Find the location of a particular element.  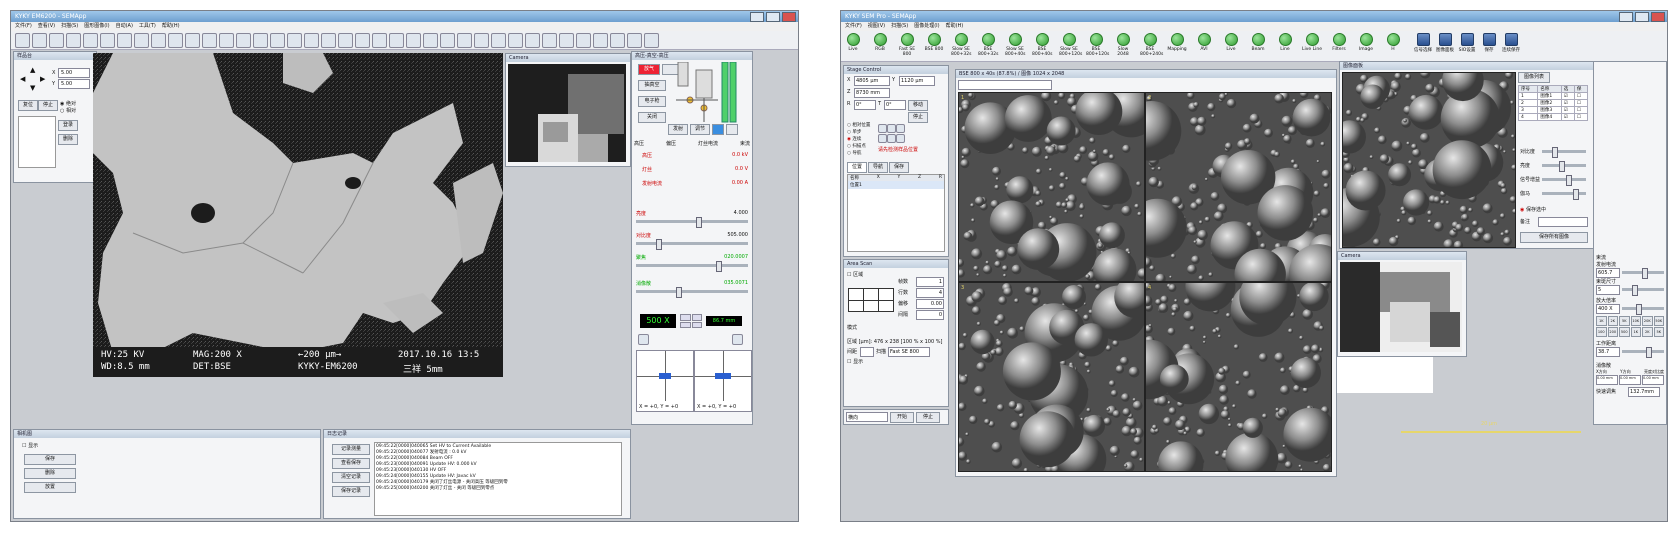

toolbar-button: Beam is located at coordinates (1258, 42).